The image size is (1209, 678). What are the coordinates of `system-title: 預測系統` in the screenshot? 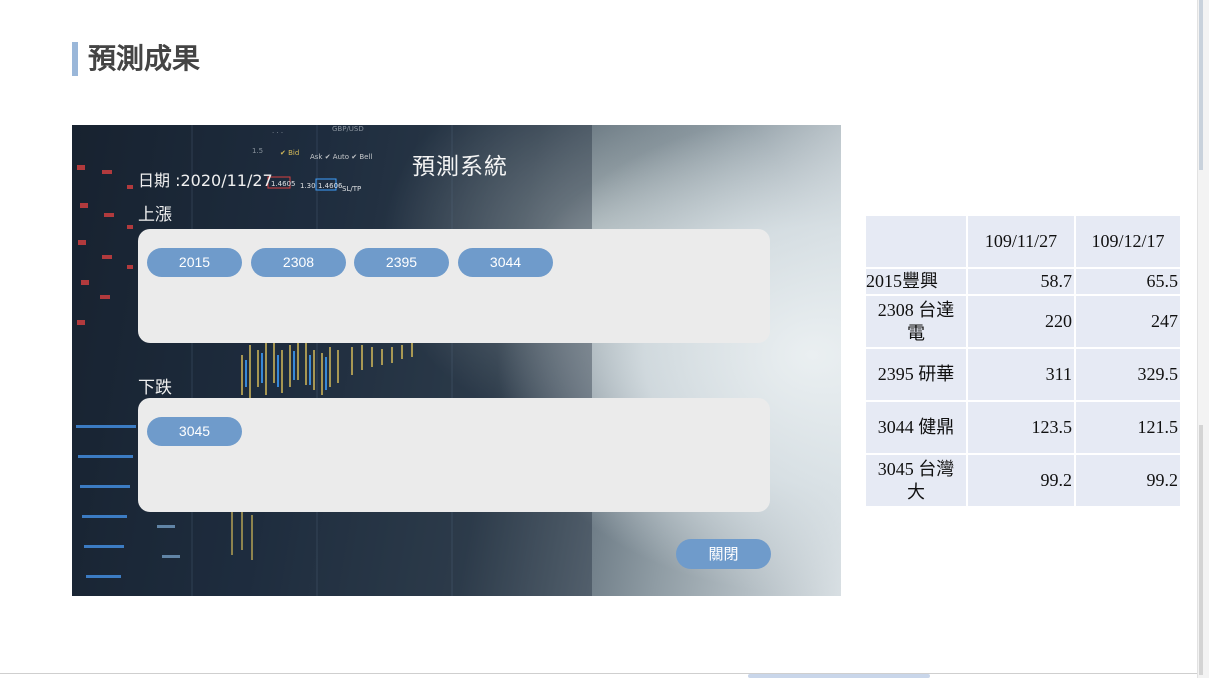 It's located at (460, 167).